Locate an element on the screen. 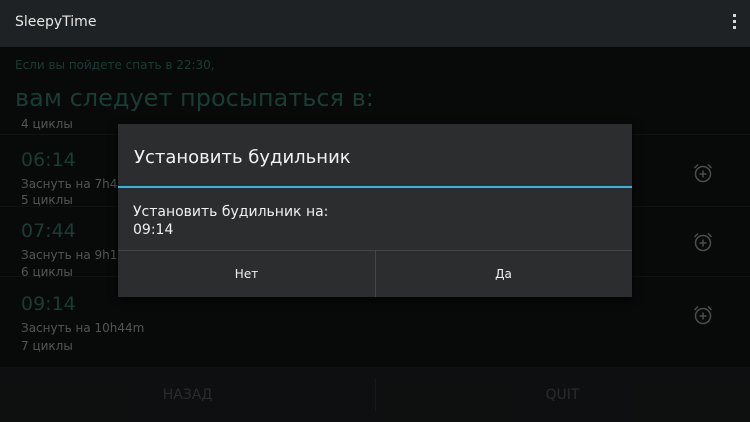 The image size is (750, 422). dialog-message: Установить будильник на: is located at coordinates (231, 212).